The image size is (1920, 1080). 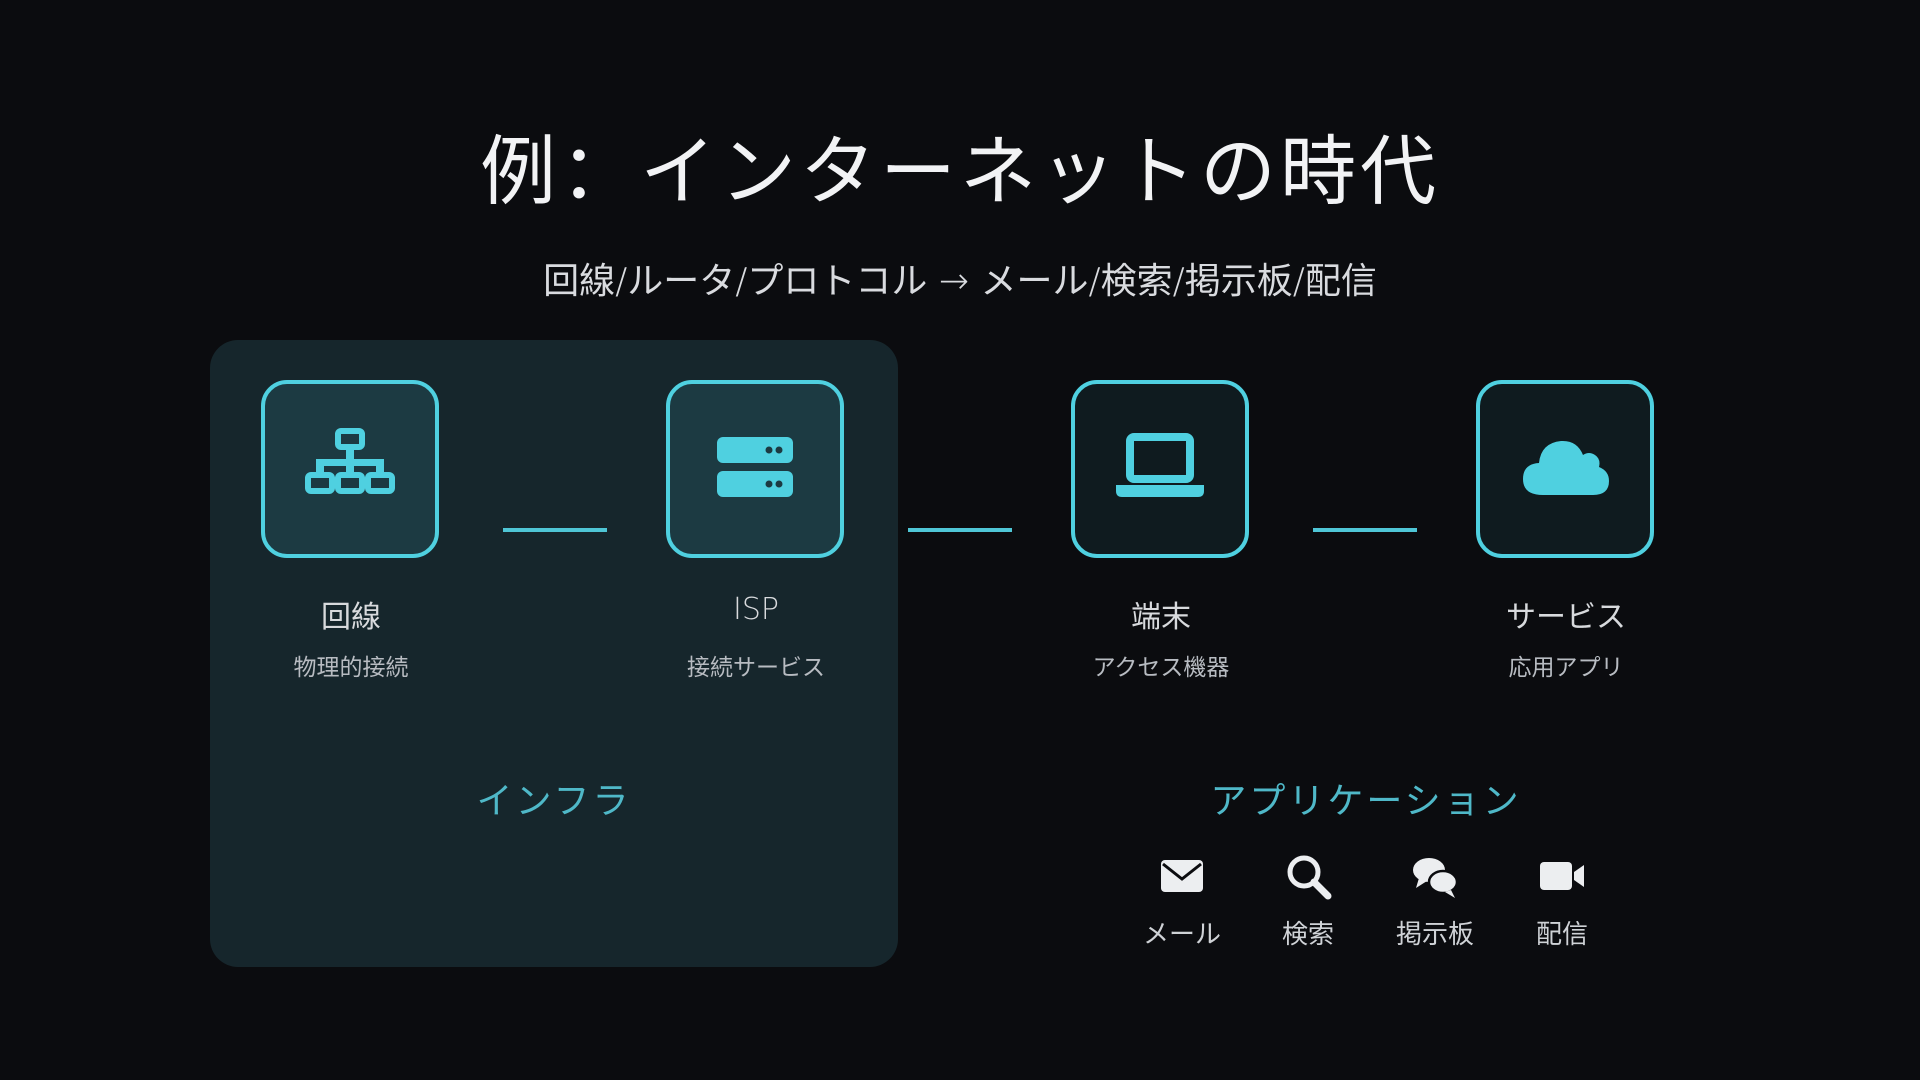 I want to click on chat-icon, so click(x=1435, y=876).